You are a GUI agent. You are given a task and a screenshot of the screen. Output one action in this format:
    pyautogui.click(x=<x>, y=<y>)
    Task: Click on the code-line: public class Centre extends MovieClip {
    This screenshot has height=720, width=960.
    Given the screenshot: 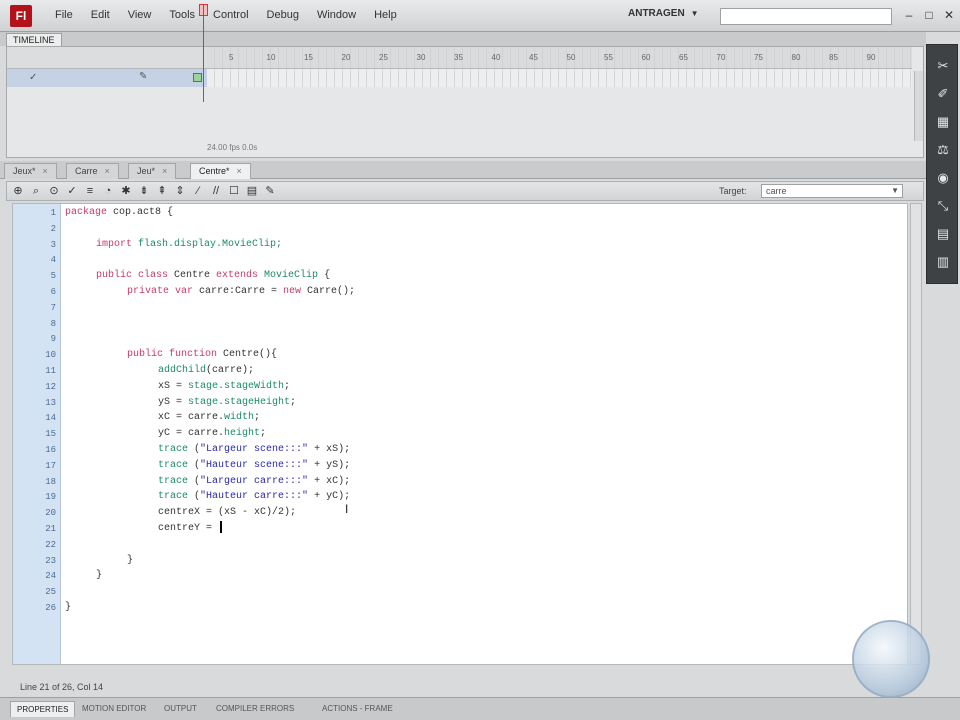 What is the action you would take?
    pyautogui.click(x=213, y=276)
    